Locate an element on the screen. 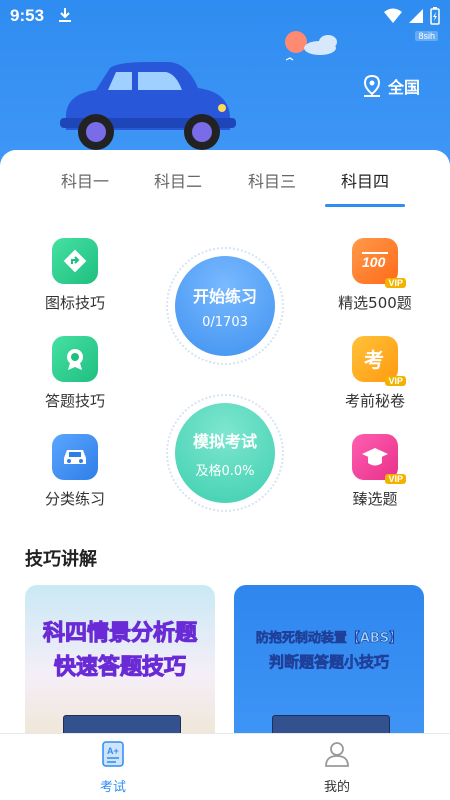  network-speed: 8sih is located at coordinates (426, 36).